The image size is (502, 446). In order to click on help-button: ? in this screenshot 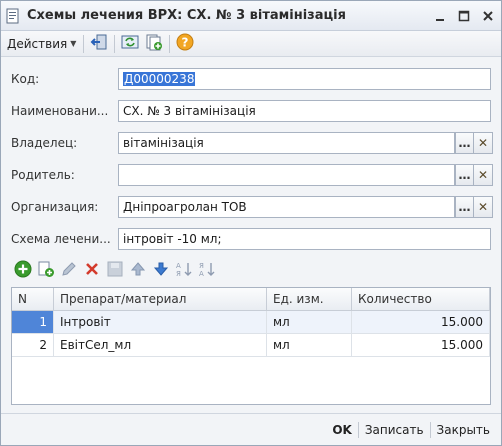, I will do `click(185, 44)`.